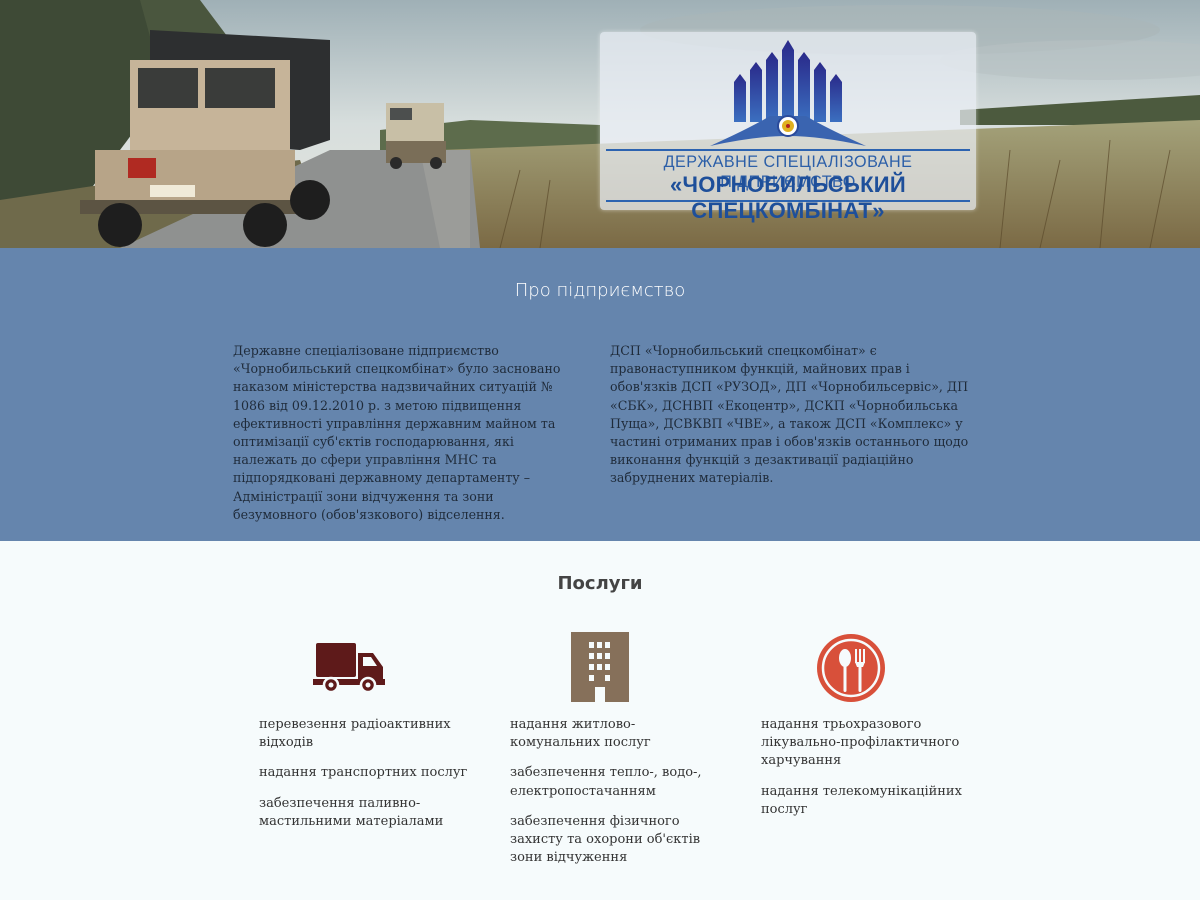 The height and width of the screenshot is (900, 1200). I want to click on building-icon, so click(600, 667).